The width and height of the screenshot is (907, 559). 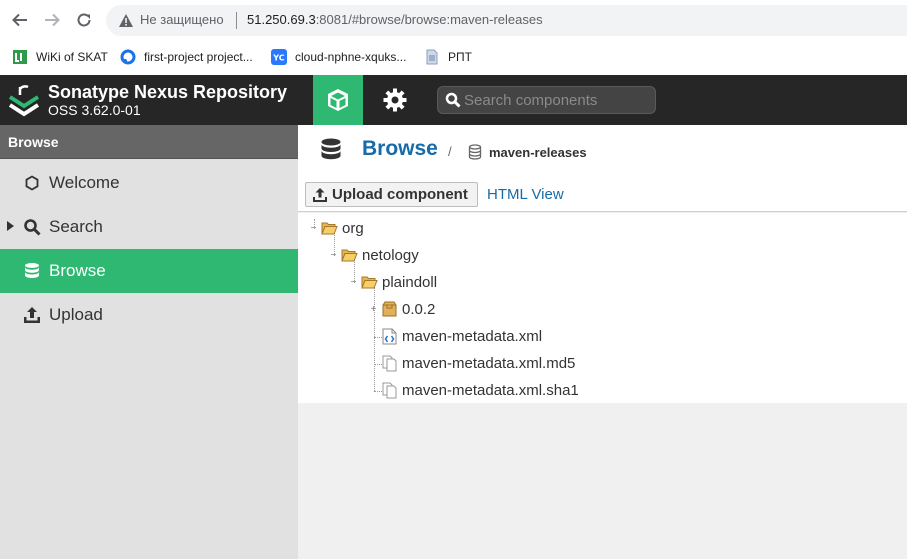 I want to click on search-input, so click(x=556, y=100).